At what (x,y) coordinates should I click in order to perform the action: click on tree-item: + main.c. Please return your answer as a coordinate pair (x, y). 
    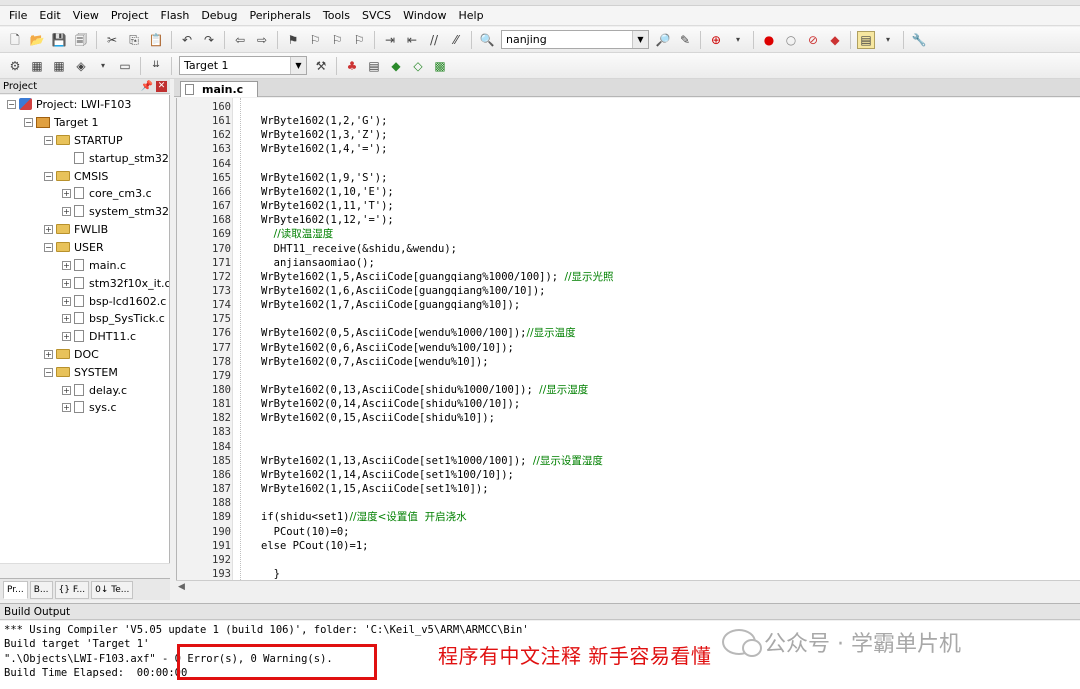
    Looking at the image, I should click on (94, 265).